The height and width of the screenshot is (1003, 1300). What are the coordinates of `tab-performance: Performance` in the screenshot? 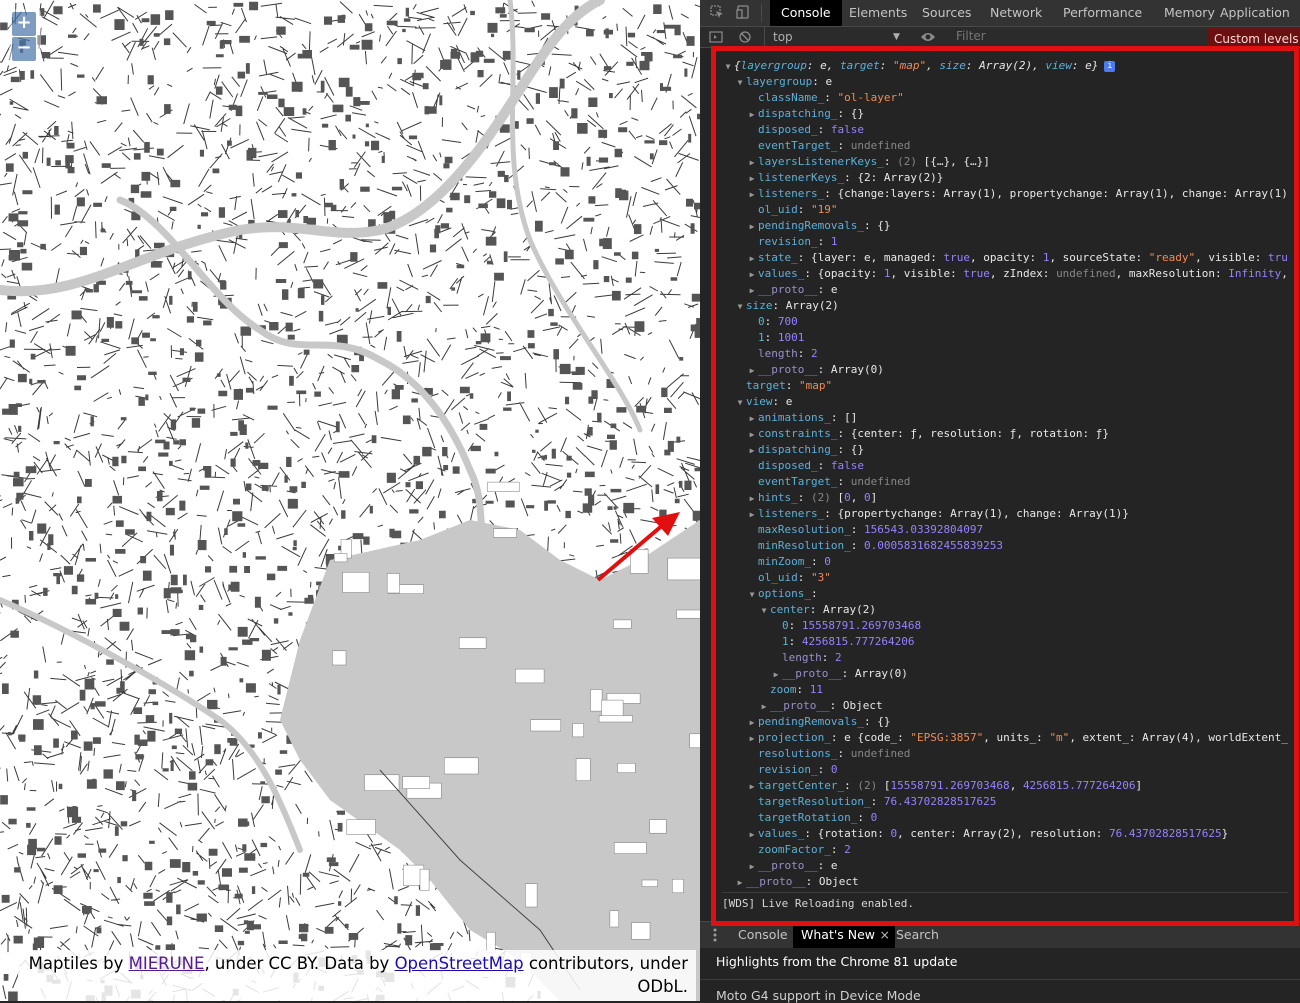 It's located at (1102, 13).